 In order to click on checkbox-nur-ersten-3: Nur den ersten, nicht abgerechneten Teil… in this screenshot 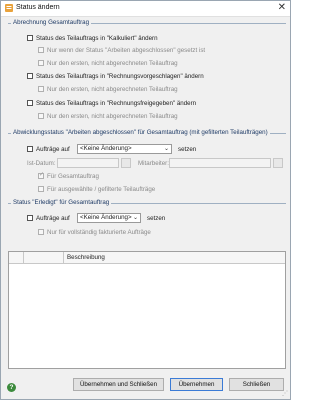, I will do `click(108, 116)`.